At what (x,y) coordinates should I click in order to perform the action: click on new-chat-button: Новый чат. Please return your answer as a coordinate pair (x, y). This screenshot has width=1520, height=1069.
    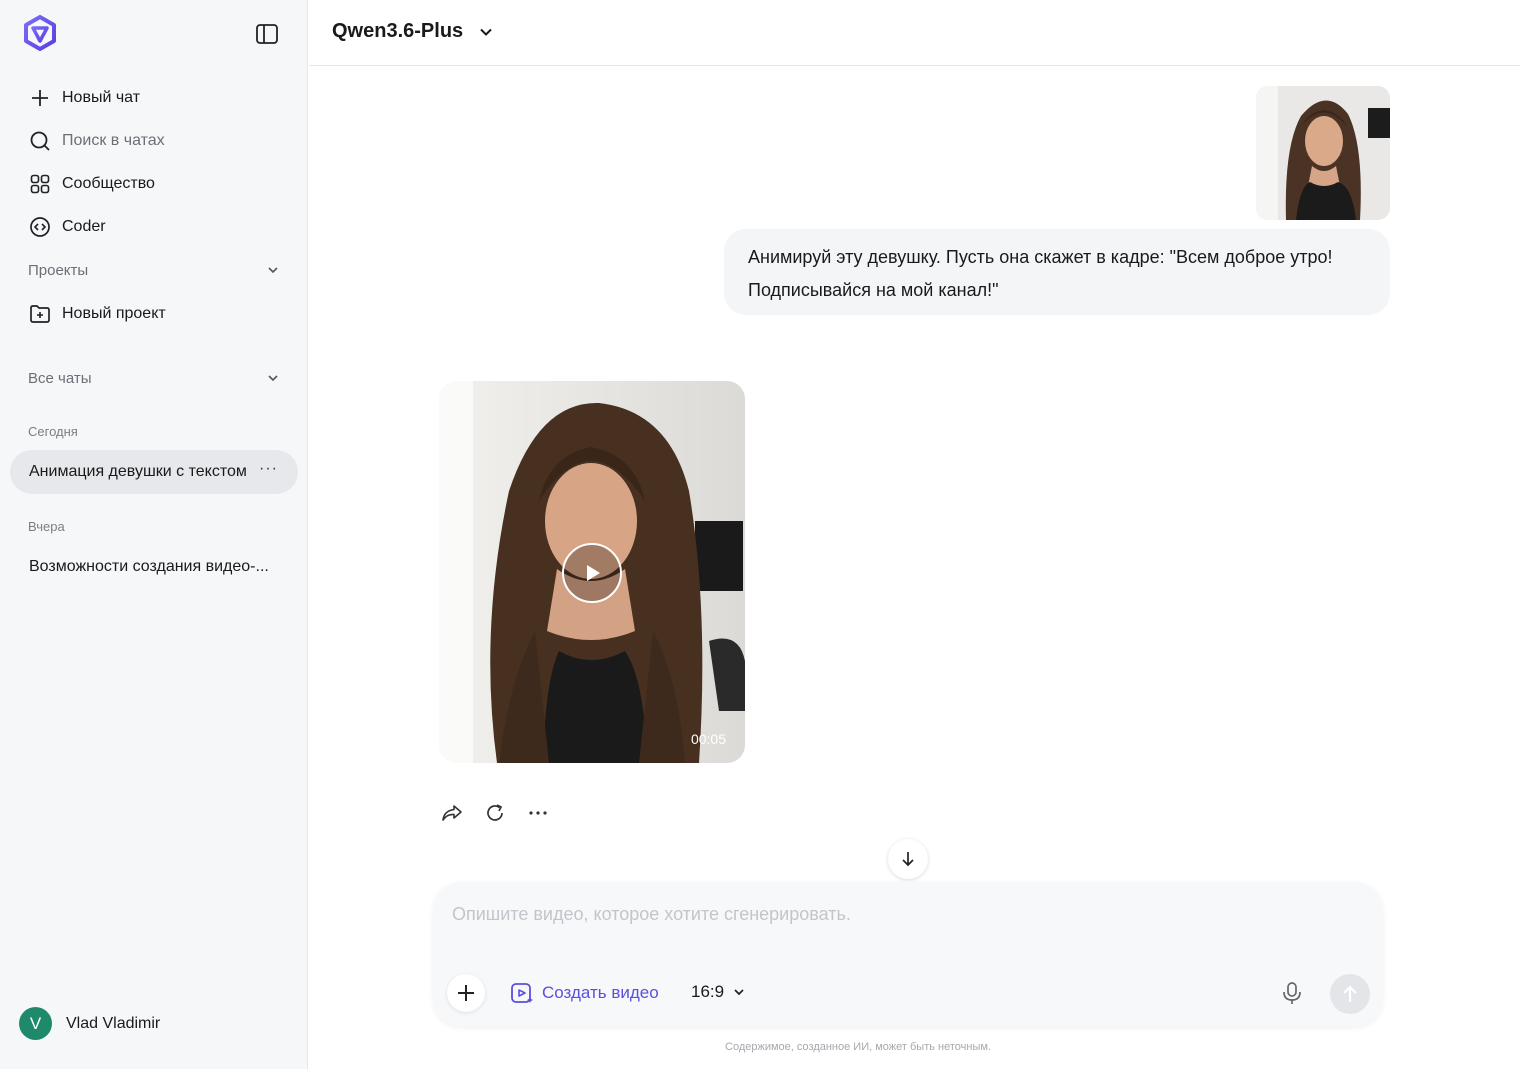
    Looking at the image, I should click on (84, 98).